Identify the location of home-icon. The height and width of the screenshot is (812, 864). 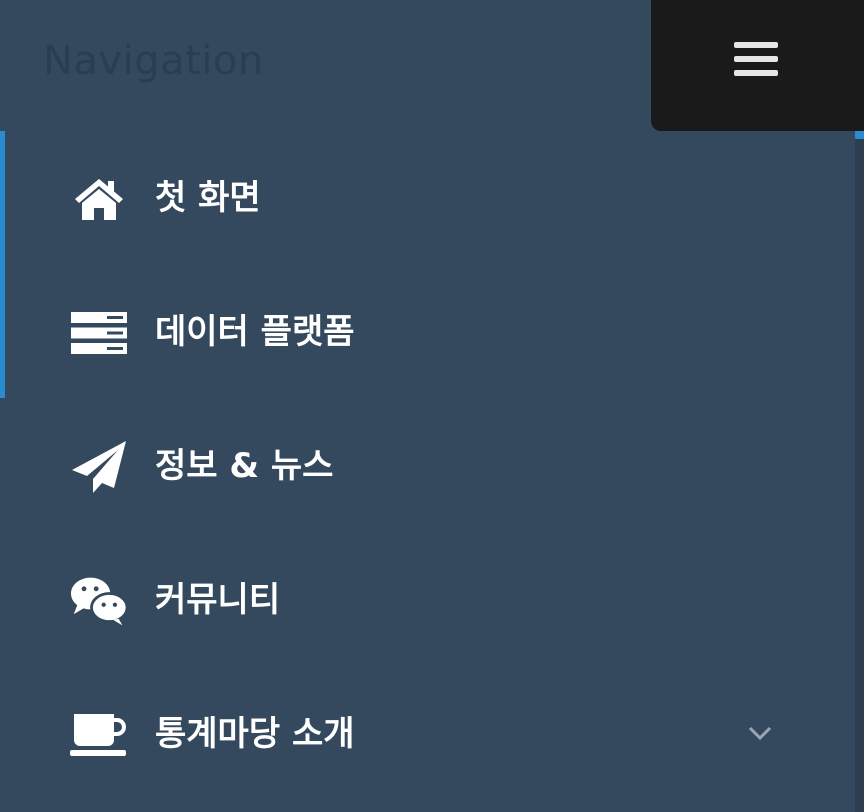
(99, 199).